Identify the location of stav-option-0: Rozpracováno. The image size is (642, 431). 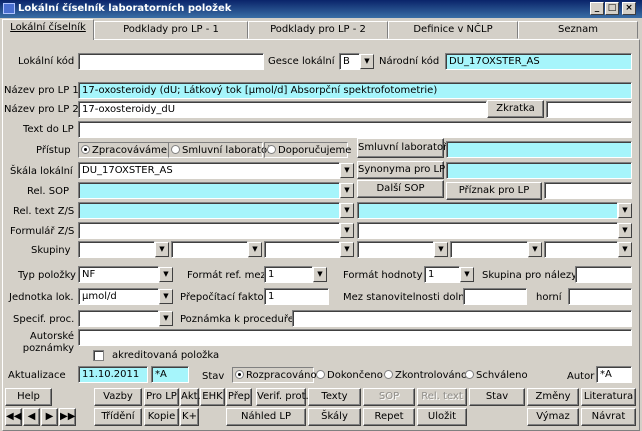
(274, 375).